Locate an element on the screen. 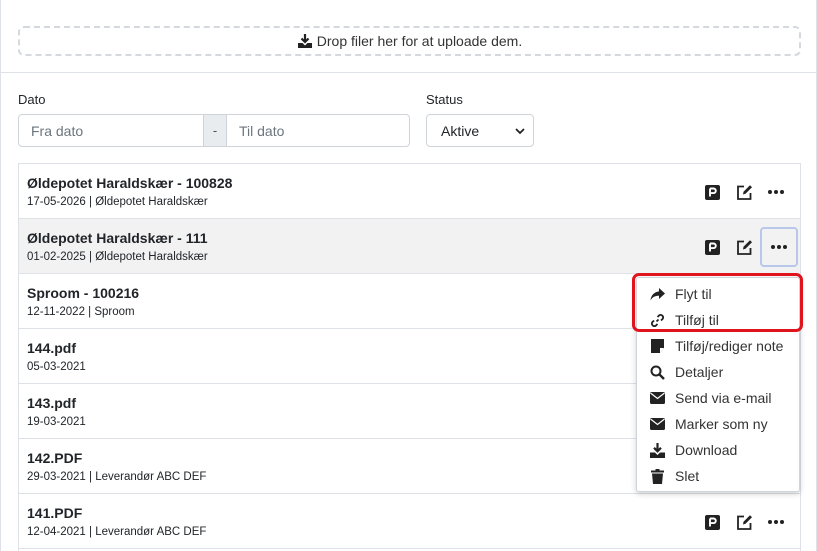  item-title: 143.pdf is located at coordinates (52, 403).